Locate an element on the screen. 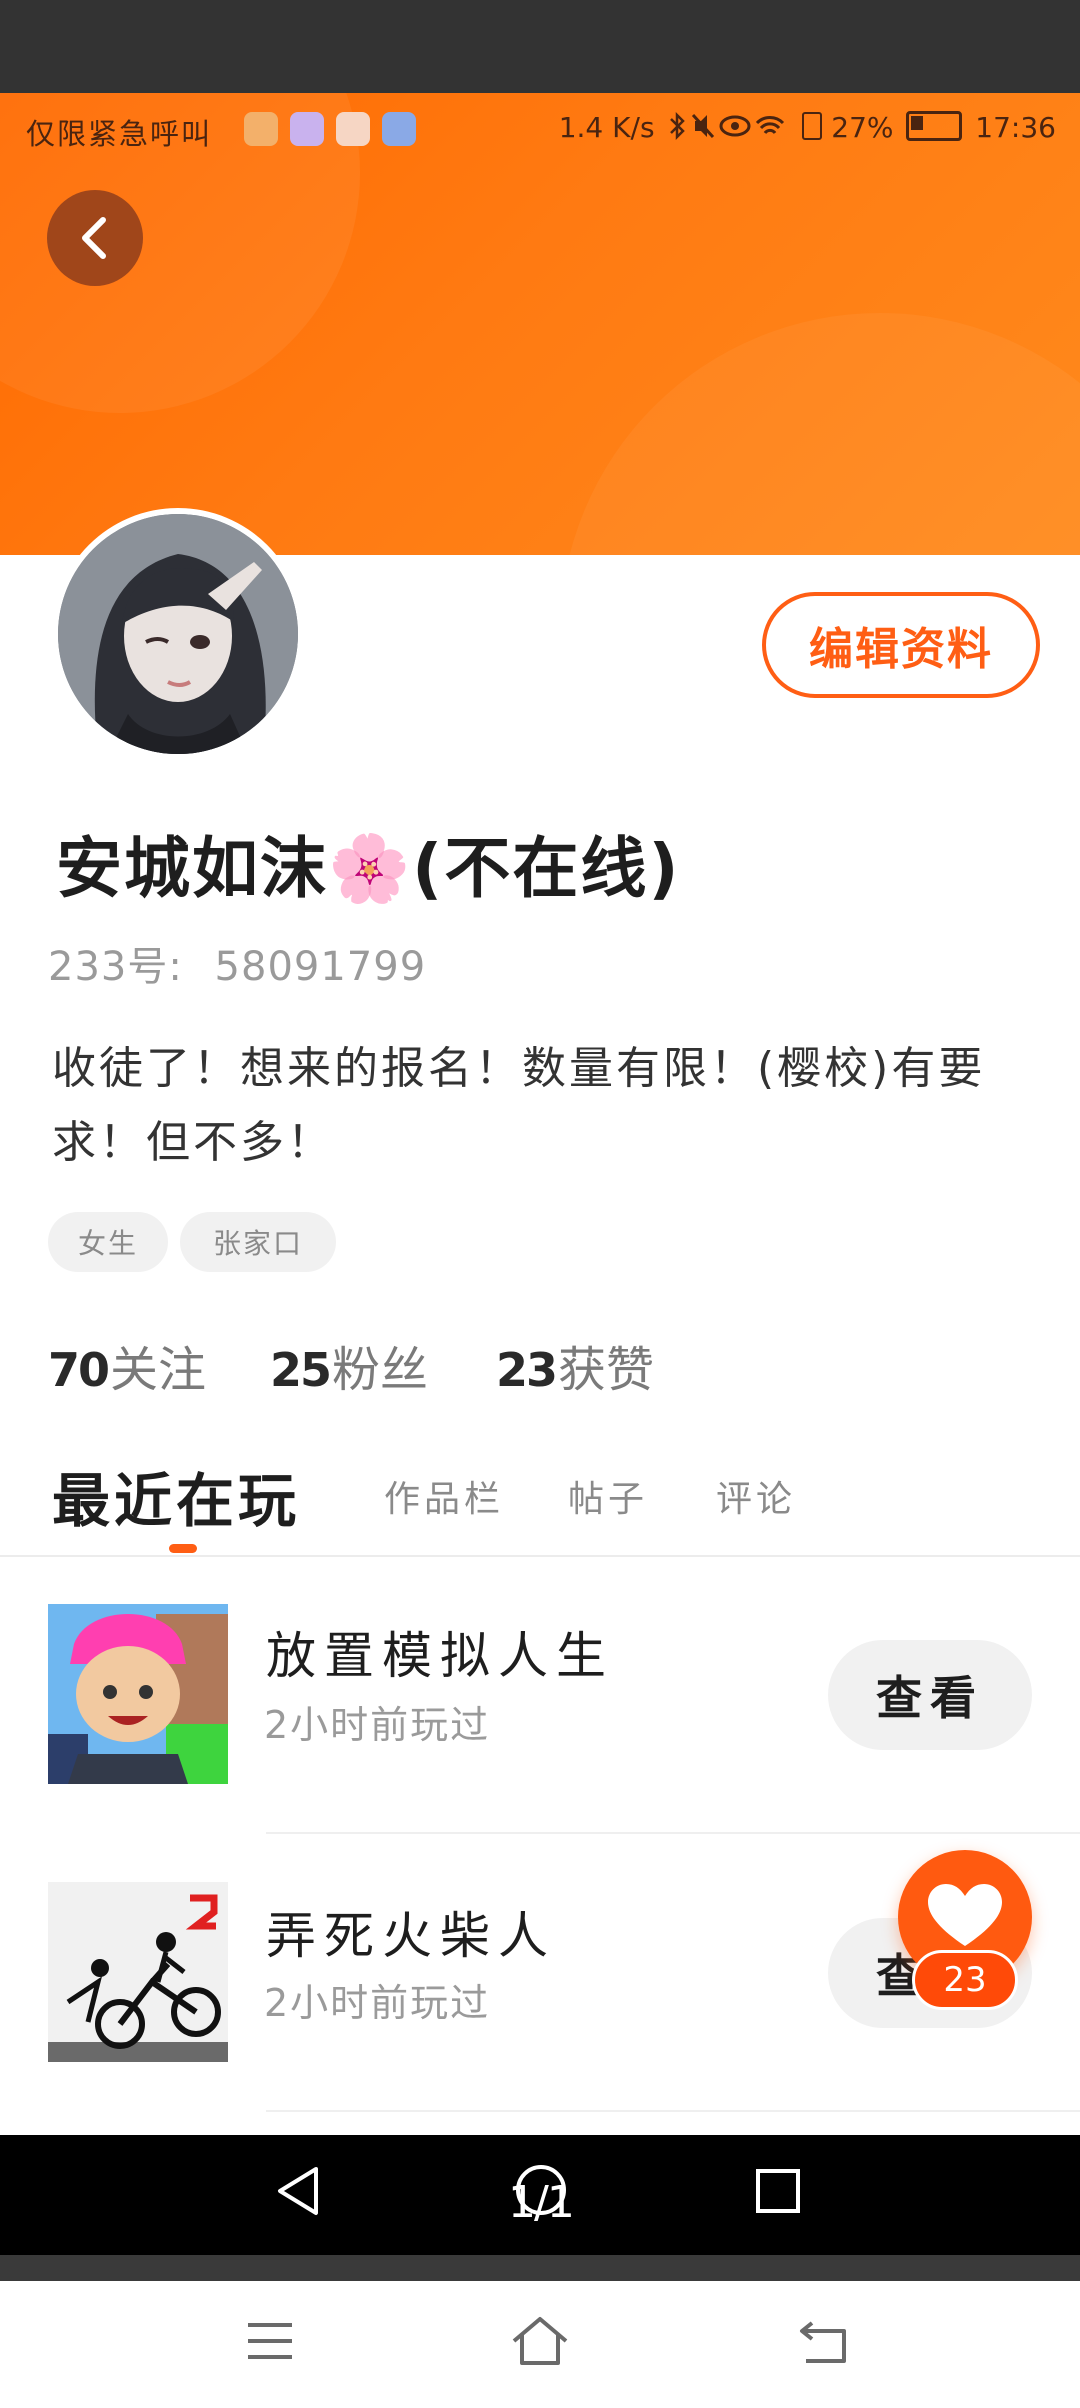 The image size is (1080, 2408). stat-followers-label: 粉丝 is located at coordinates (380, 1370).